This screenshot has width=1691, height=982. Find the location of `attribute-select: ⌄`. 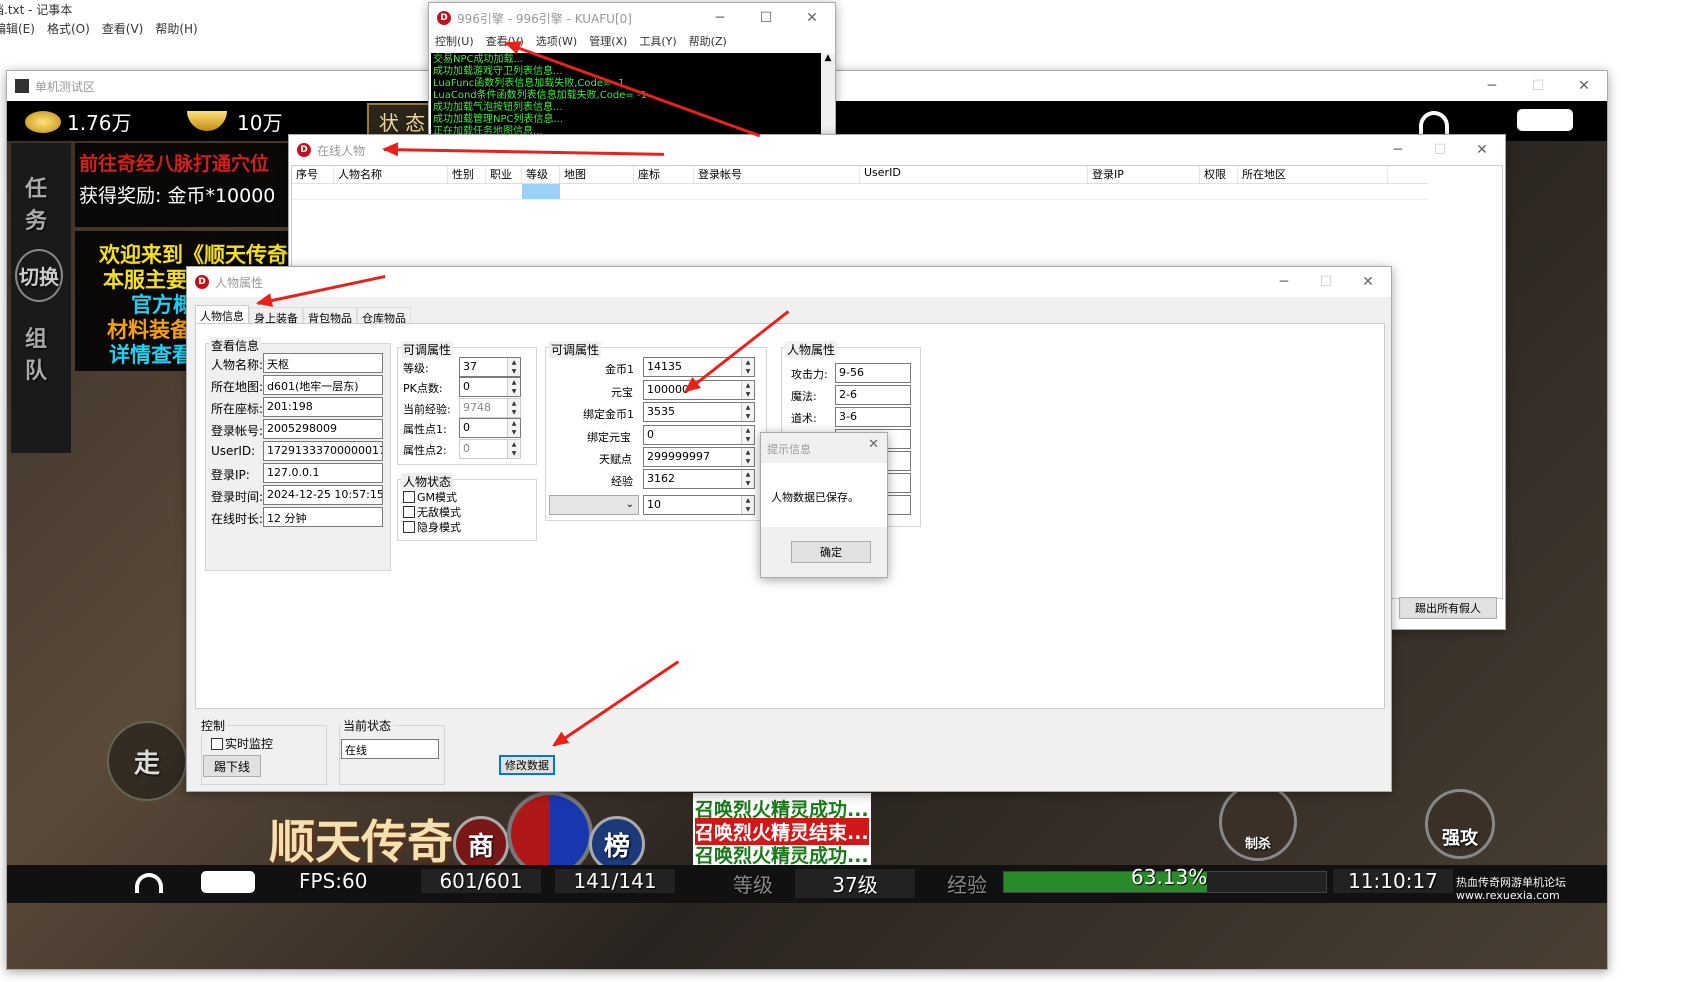

attribute-select: ⌄ is located at coordinates (594, 505).